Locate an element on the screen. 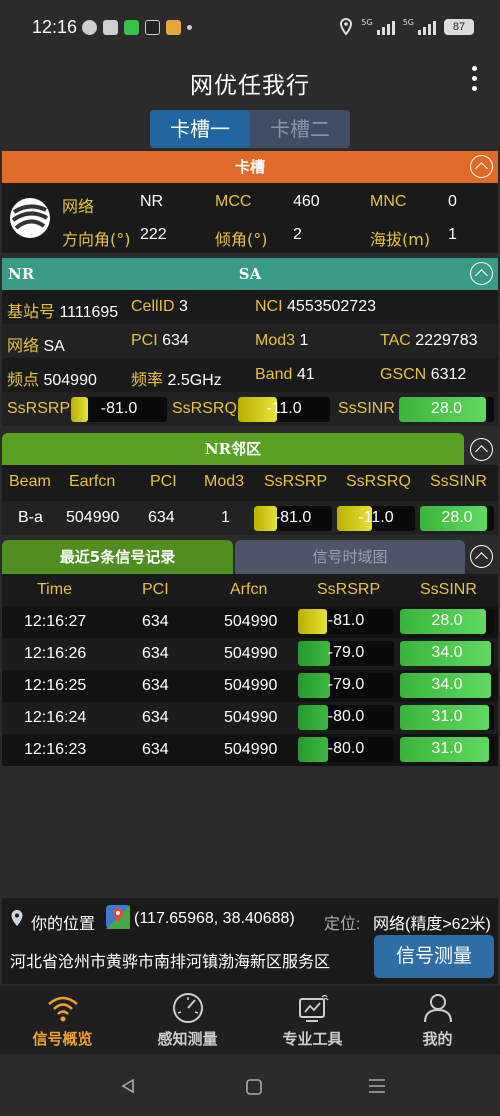  network-value: NR is located at coordinates (152, 201).